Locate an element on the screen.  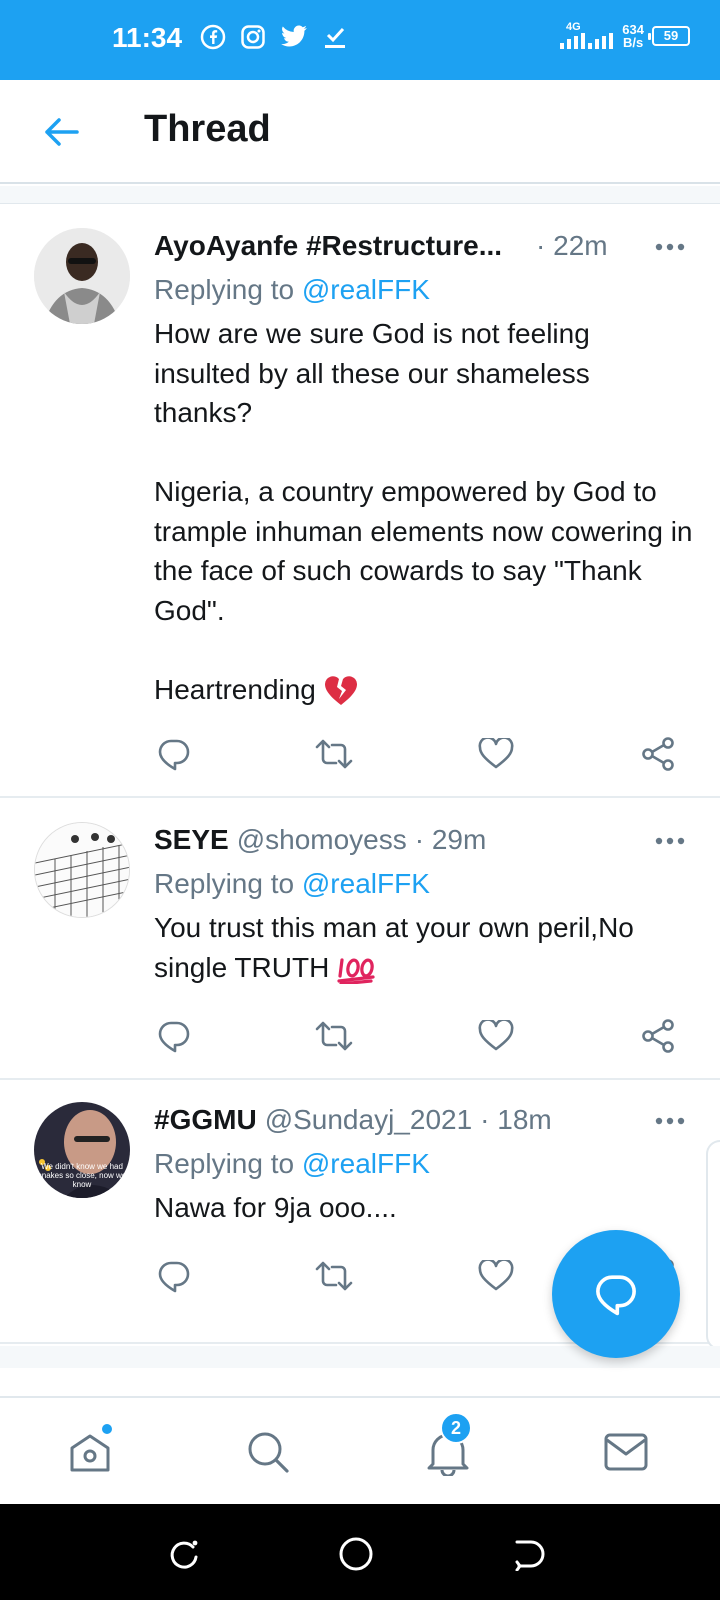
network-indicator: 4G is located at coordinates (587, 35).